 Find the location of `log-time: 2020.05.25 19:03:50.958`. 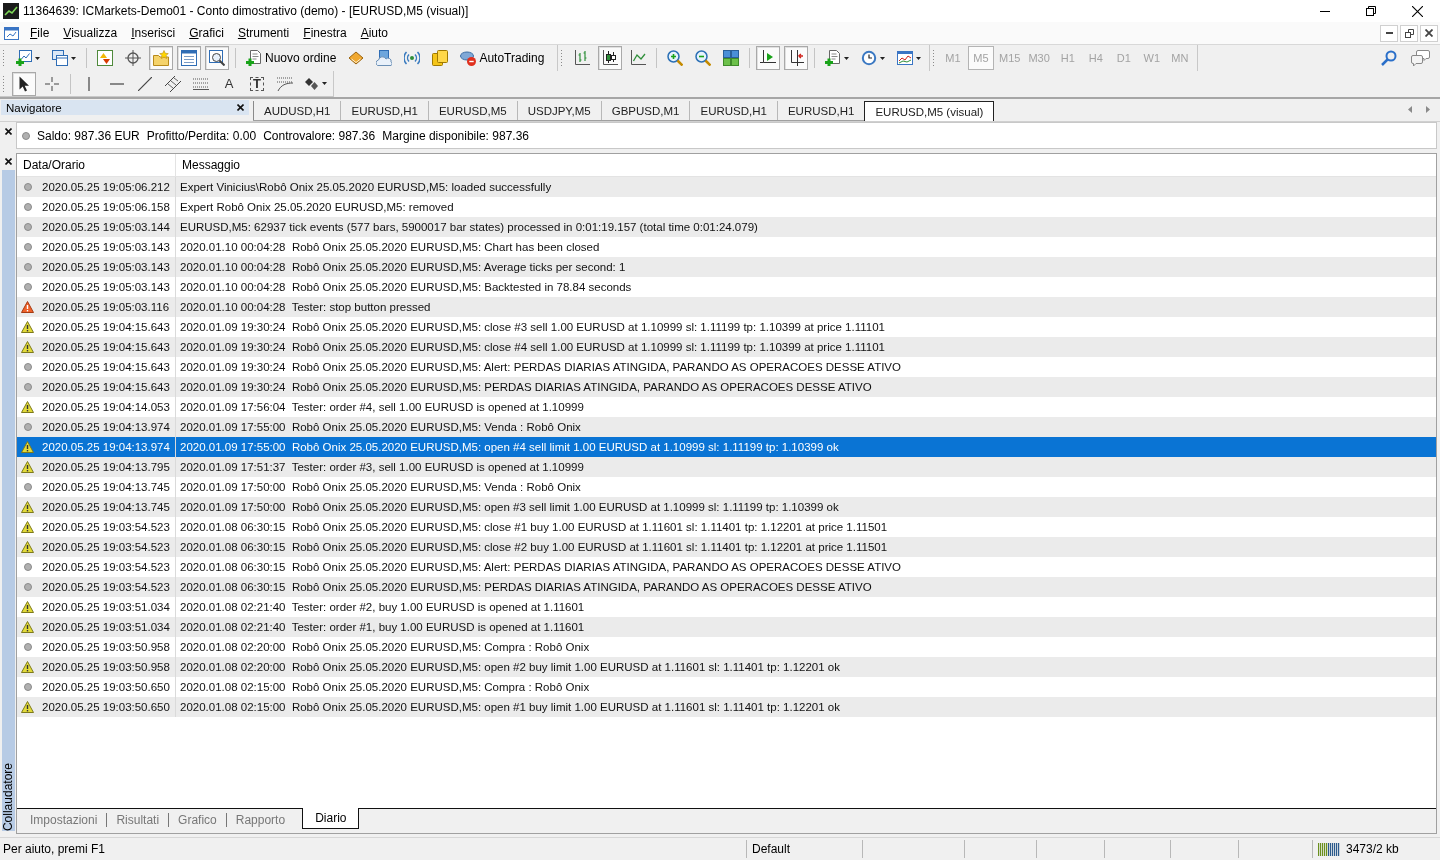

log-time: 2020.05.25 19:03:50.958 is located at coordinates (106, 667).